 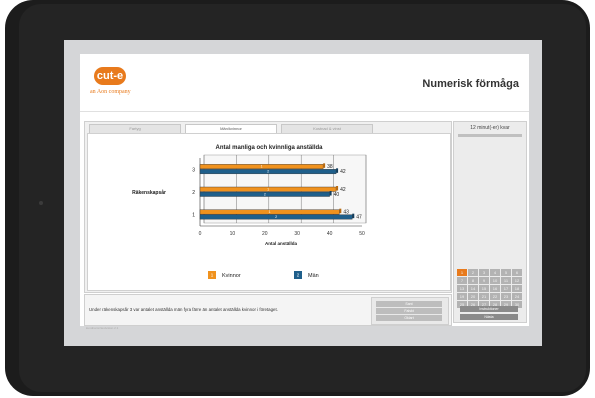 What do you see at coordinates (330, 234) in the screenshot?
I see `x-tick-label: 40` at bounding box center [330, 234].